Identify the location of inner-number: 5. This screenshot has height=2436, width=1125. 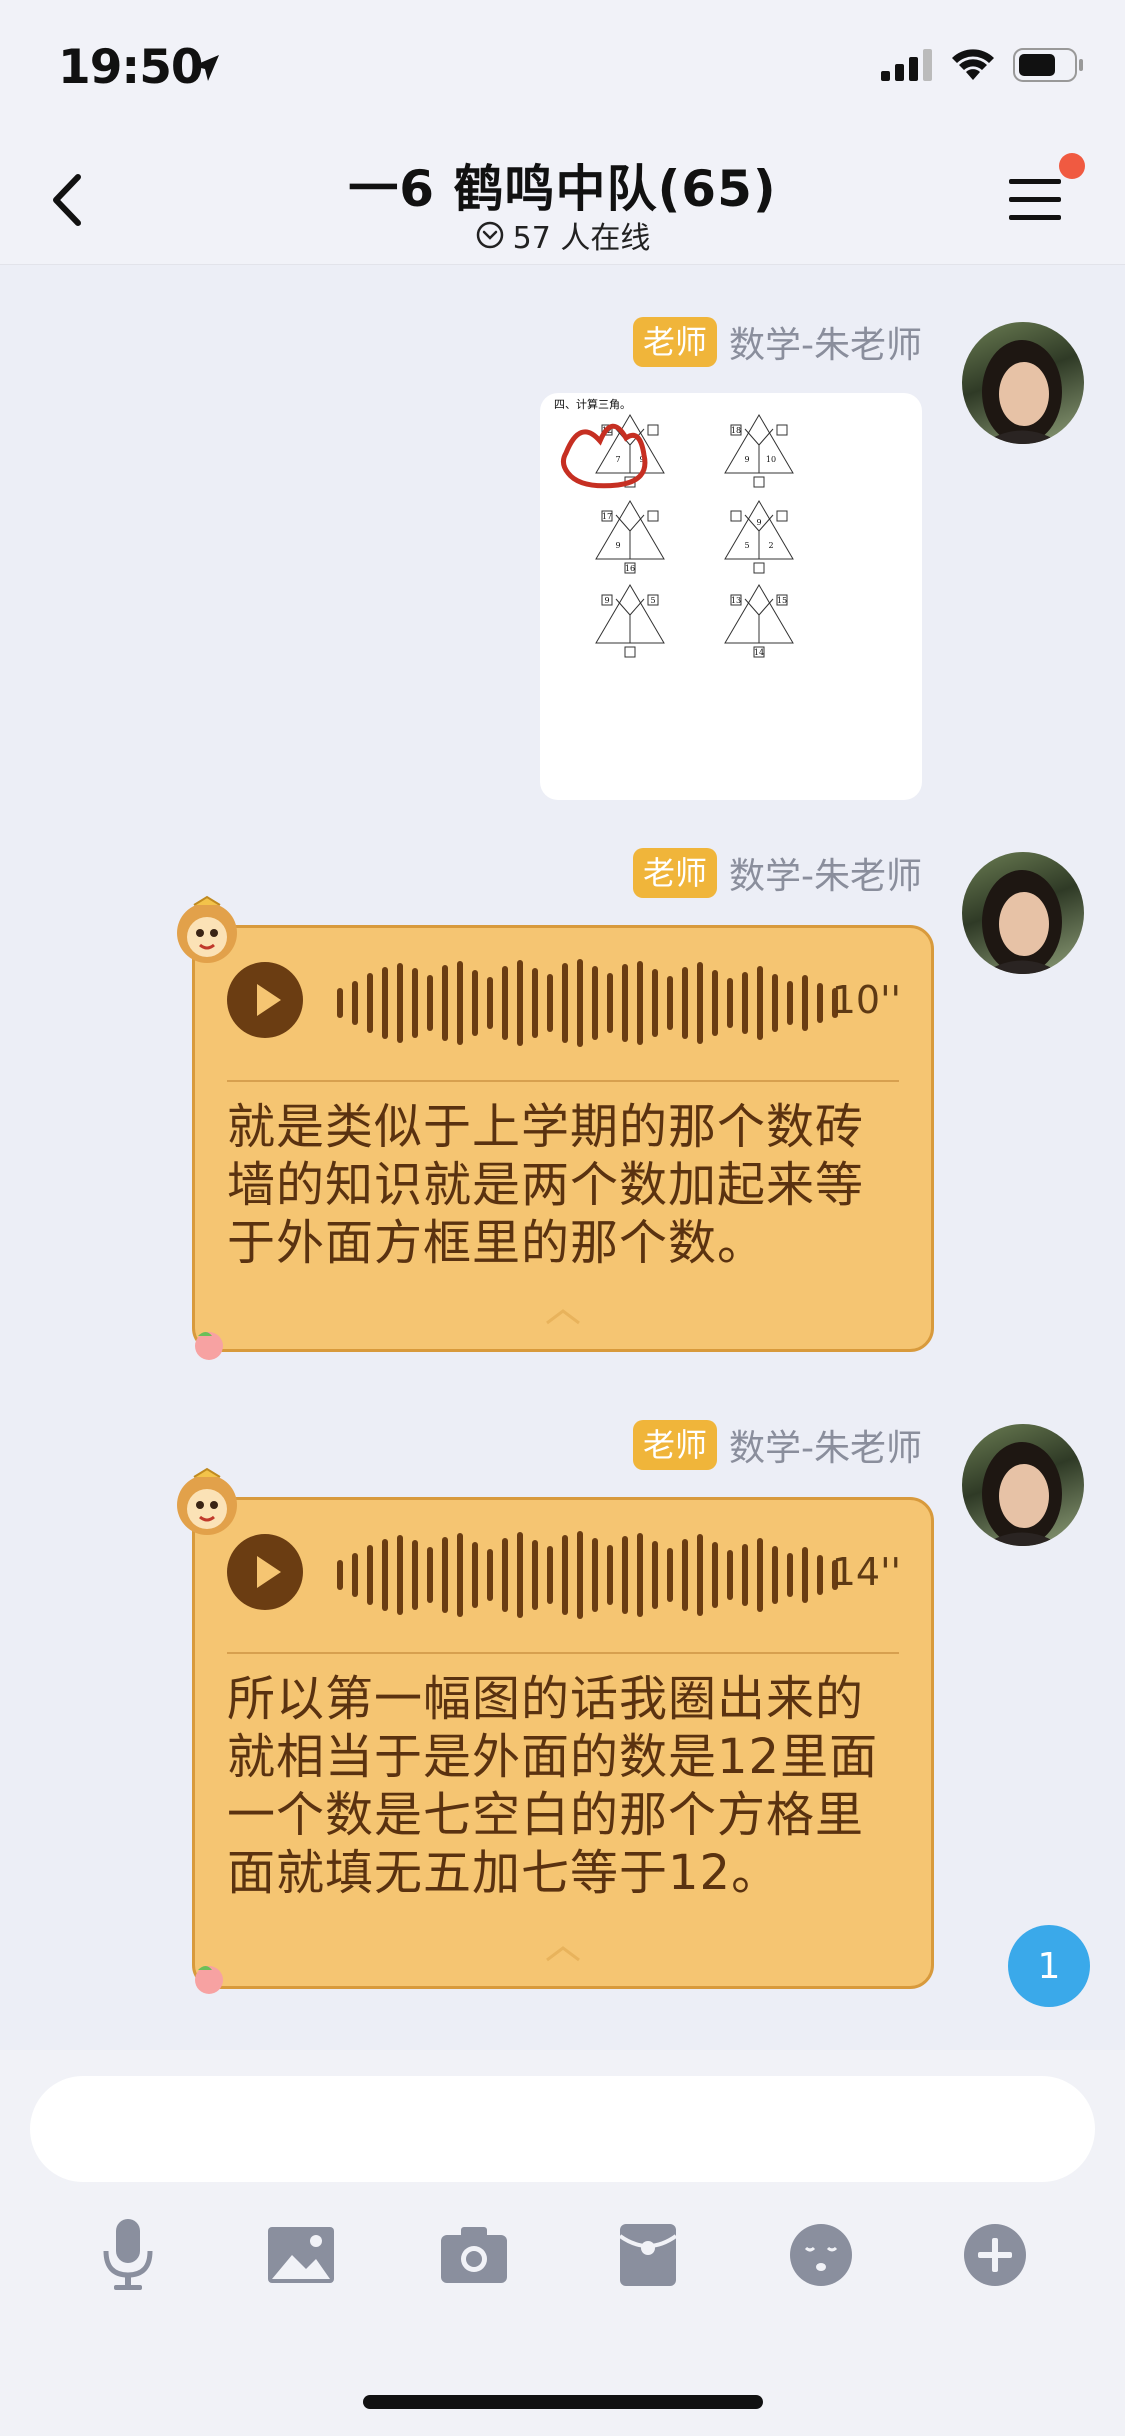
(746, 545).